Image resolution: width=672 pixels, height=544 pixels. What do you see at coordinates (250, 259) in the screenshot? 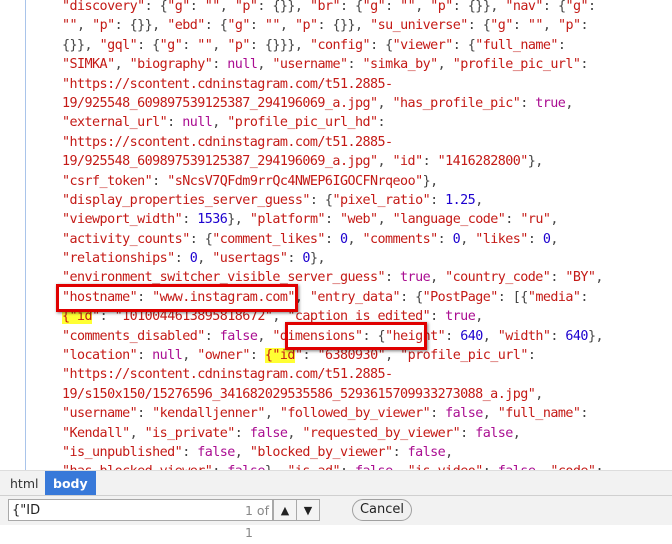
I see `code-token: "usertags"` at bounding box center [250, 259].